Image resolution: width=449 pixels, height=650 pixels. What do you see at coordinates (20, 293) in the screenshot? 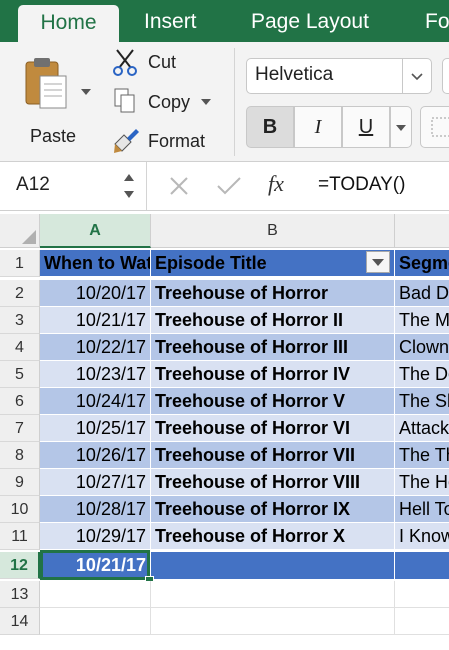
I see `row-header: 2` at bounding box center [20, 293].